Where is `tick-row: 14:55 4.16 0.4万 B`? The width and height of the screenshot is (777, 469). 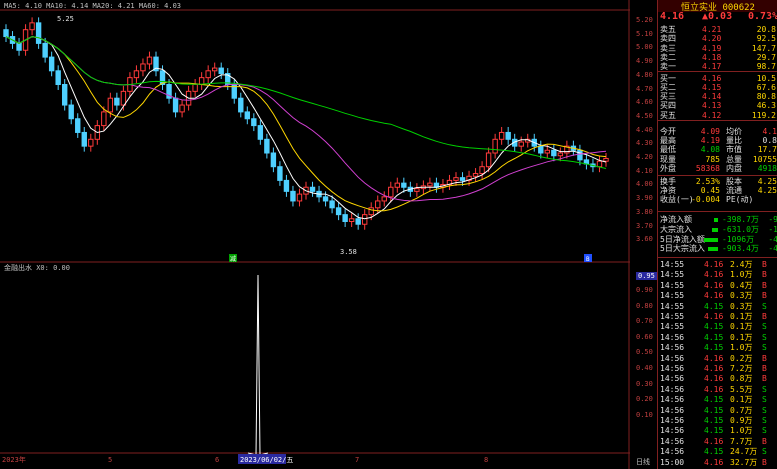 tick-row: 14:55 4.16 0.4万 B is located at coordinates (717, 285).